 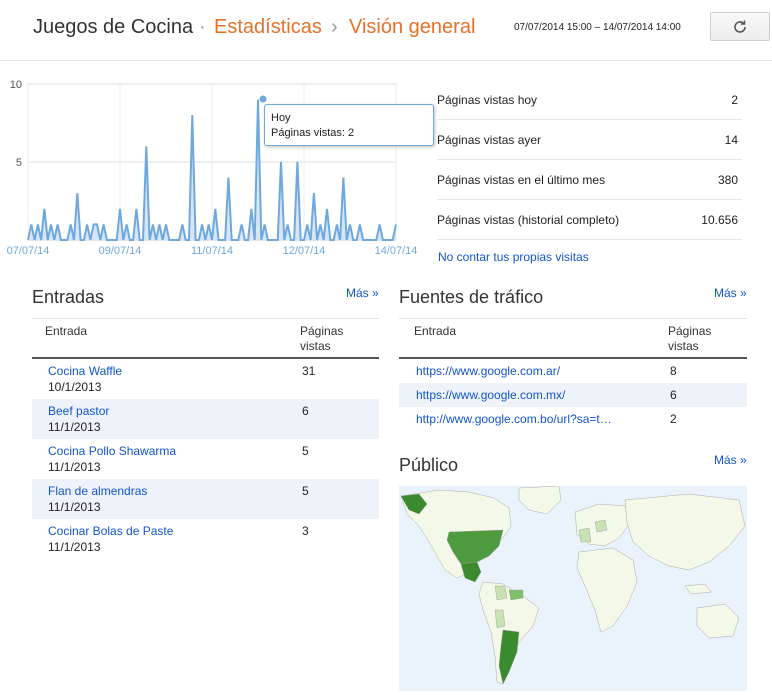 I want to click on y-tick-label: 5, so click(x=19, y=163).